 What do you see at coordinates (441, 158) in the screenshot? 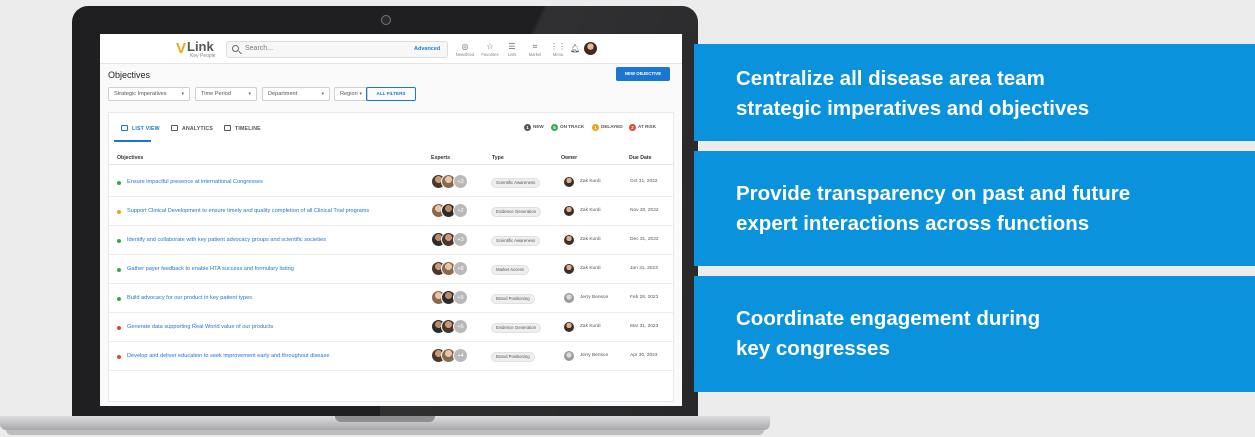
I see `column-header: Experts` at bounding box center [441, 158].